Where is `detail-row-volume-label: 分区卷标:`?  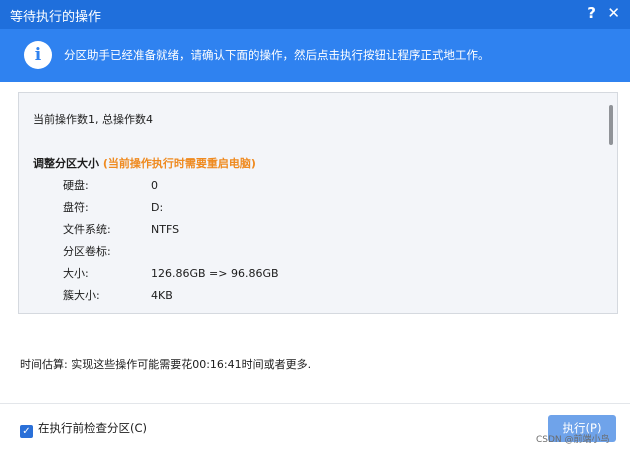 detail-row-volume-label: 分区卷标: is located at coordinates (107, 251).